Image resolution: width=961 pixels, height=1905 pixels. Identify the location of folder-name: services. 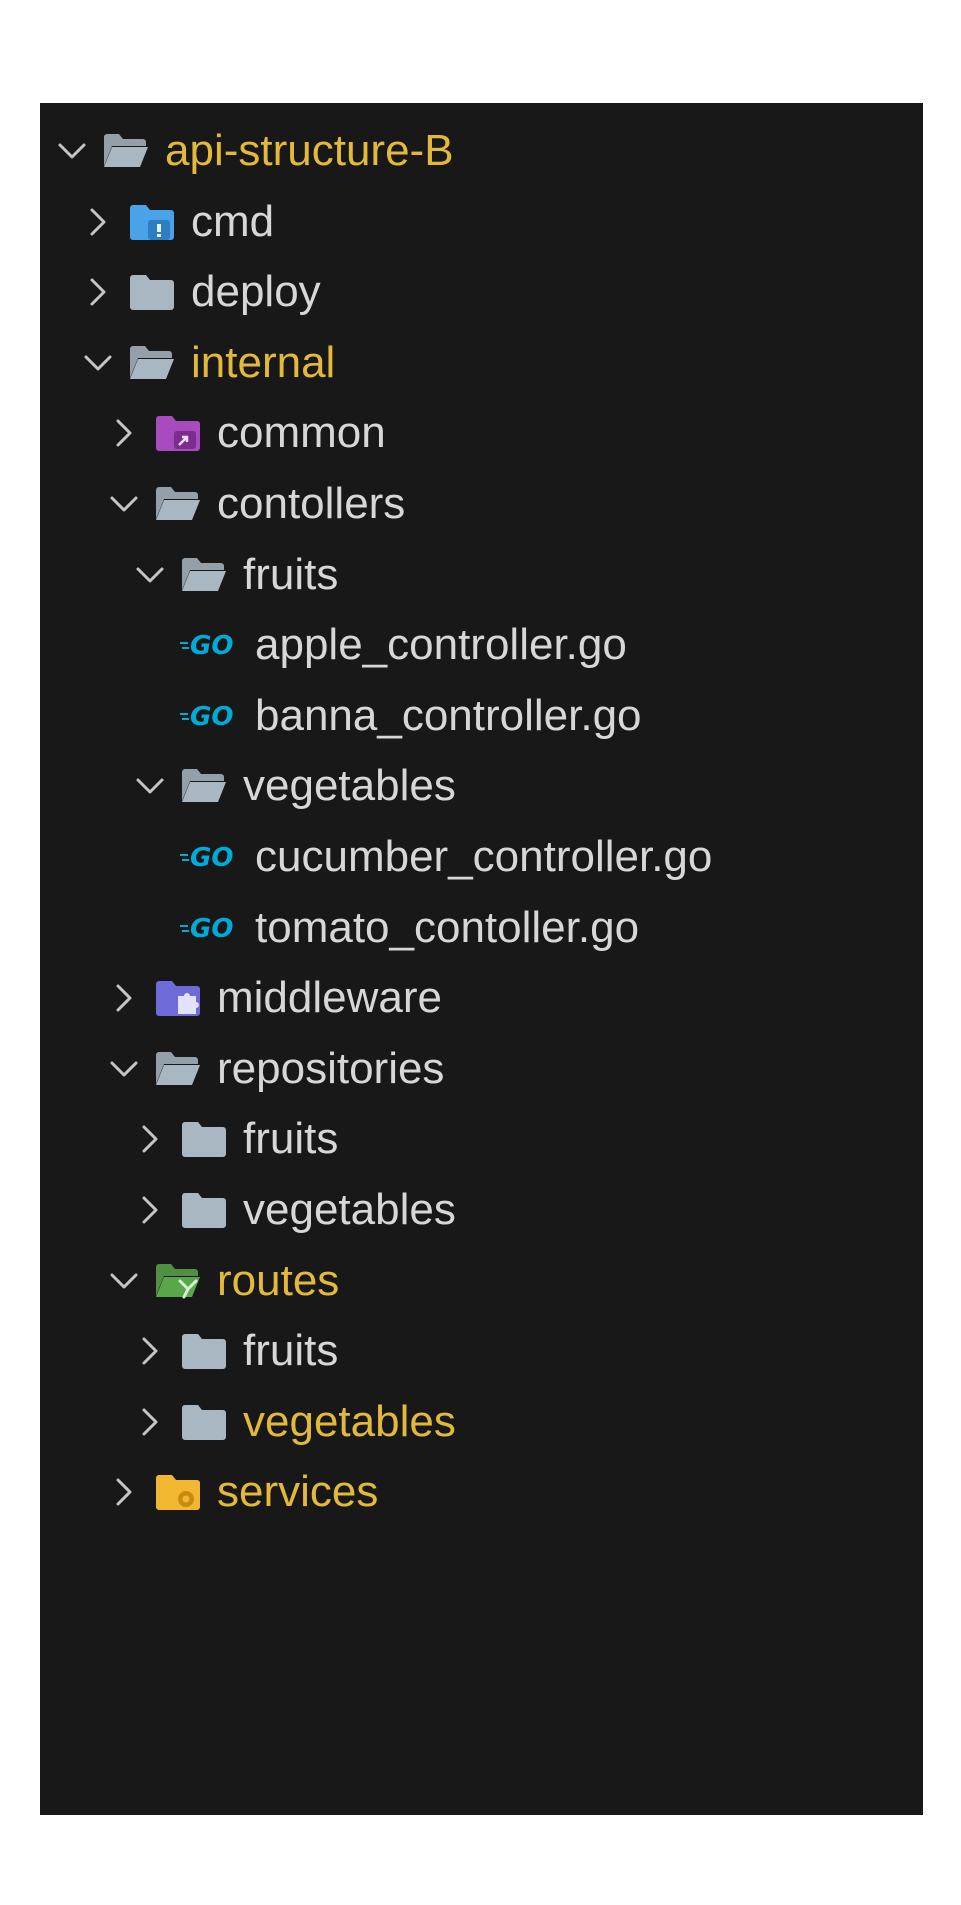
(298, 1492).